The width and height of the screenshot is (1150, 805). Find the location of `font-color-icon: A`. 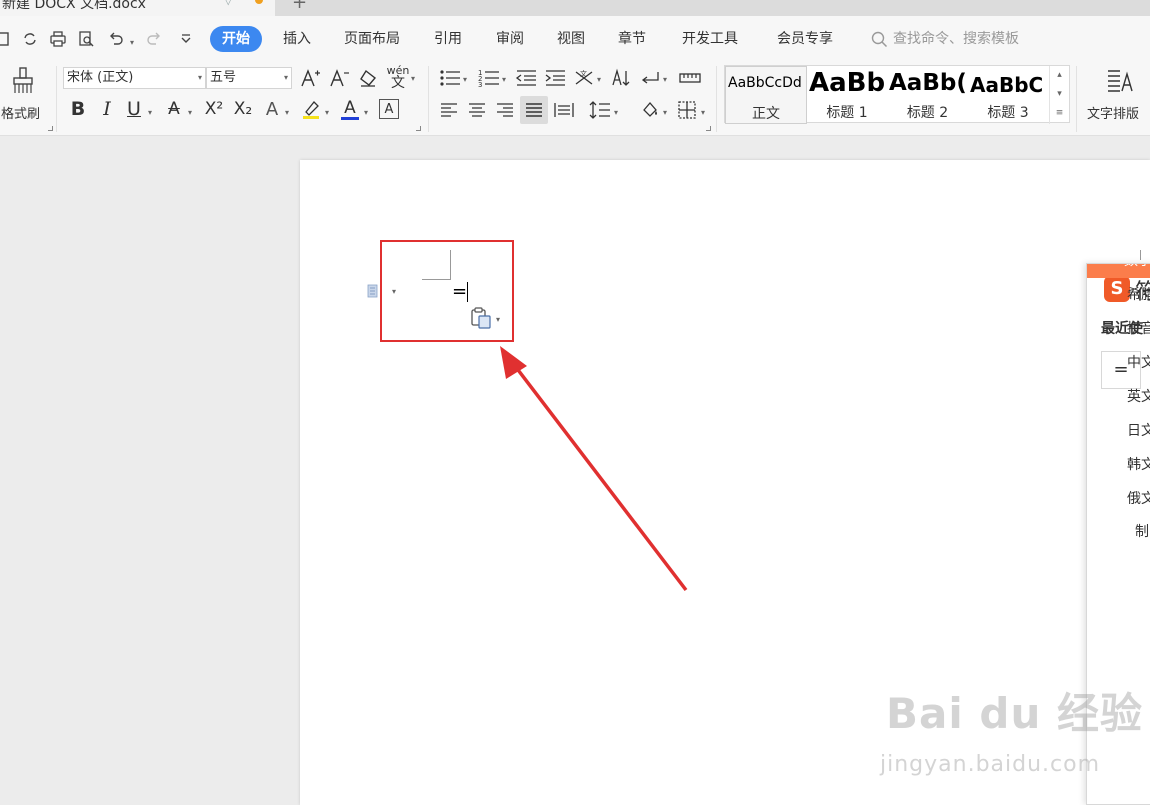

font-color-icon: A is located at coordinates (350, 109).